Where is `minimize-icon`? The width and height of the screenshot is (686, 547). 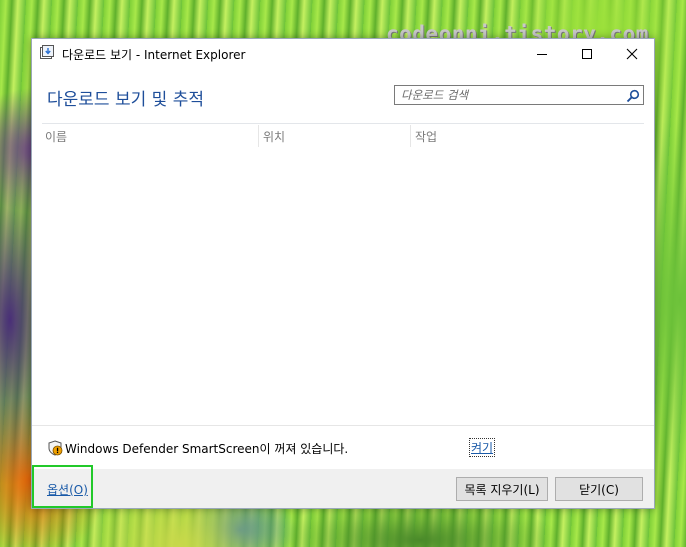 minimize-icon is located at coordinates (541, 54).